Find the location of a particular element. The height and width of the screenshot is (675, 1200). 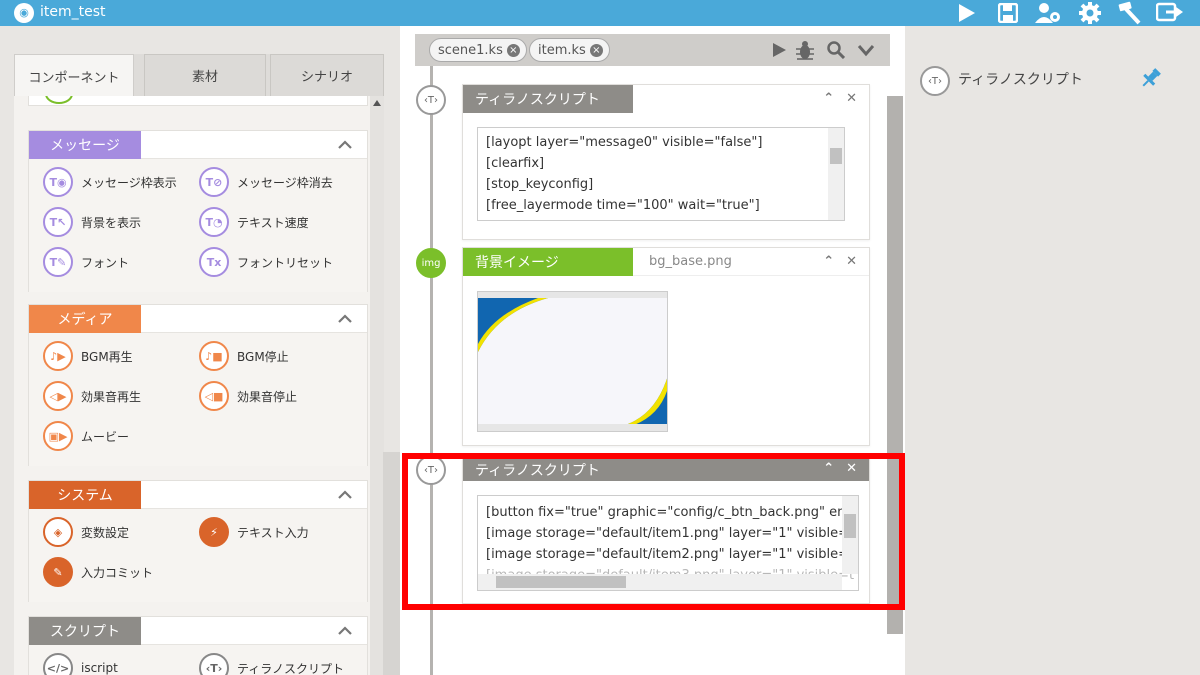

scroll-up-icon is located at coordinates (377, 103).